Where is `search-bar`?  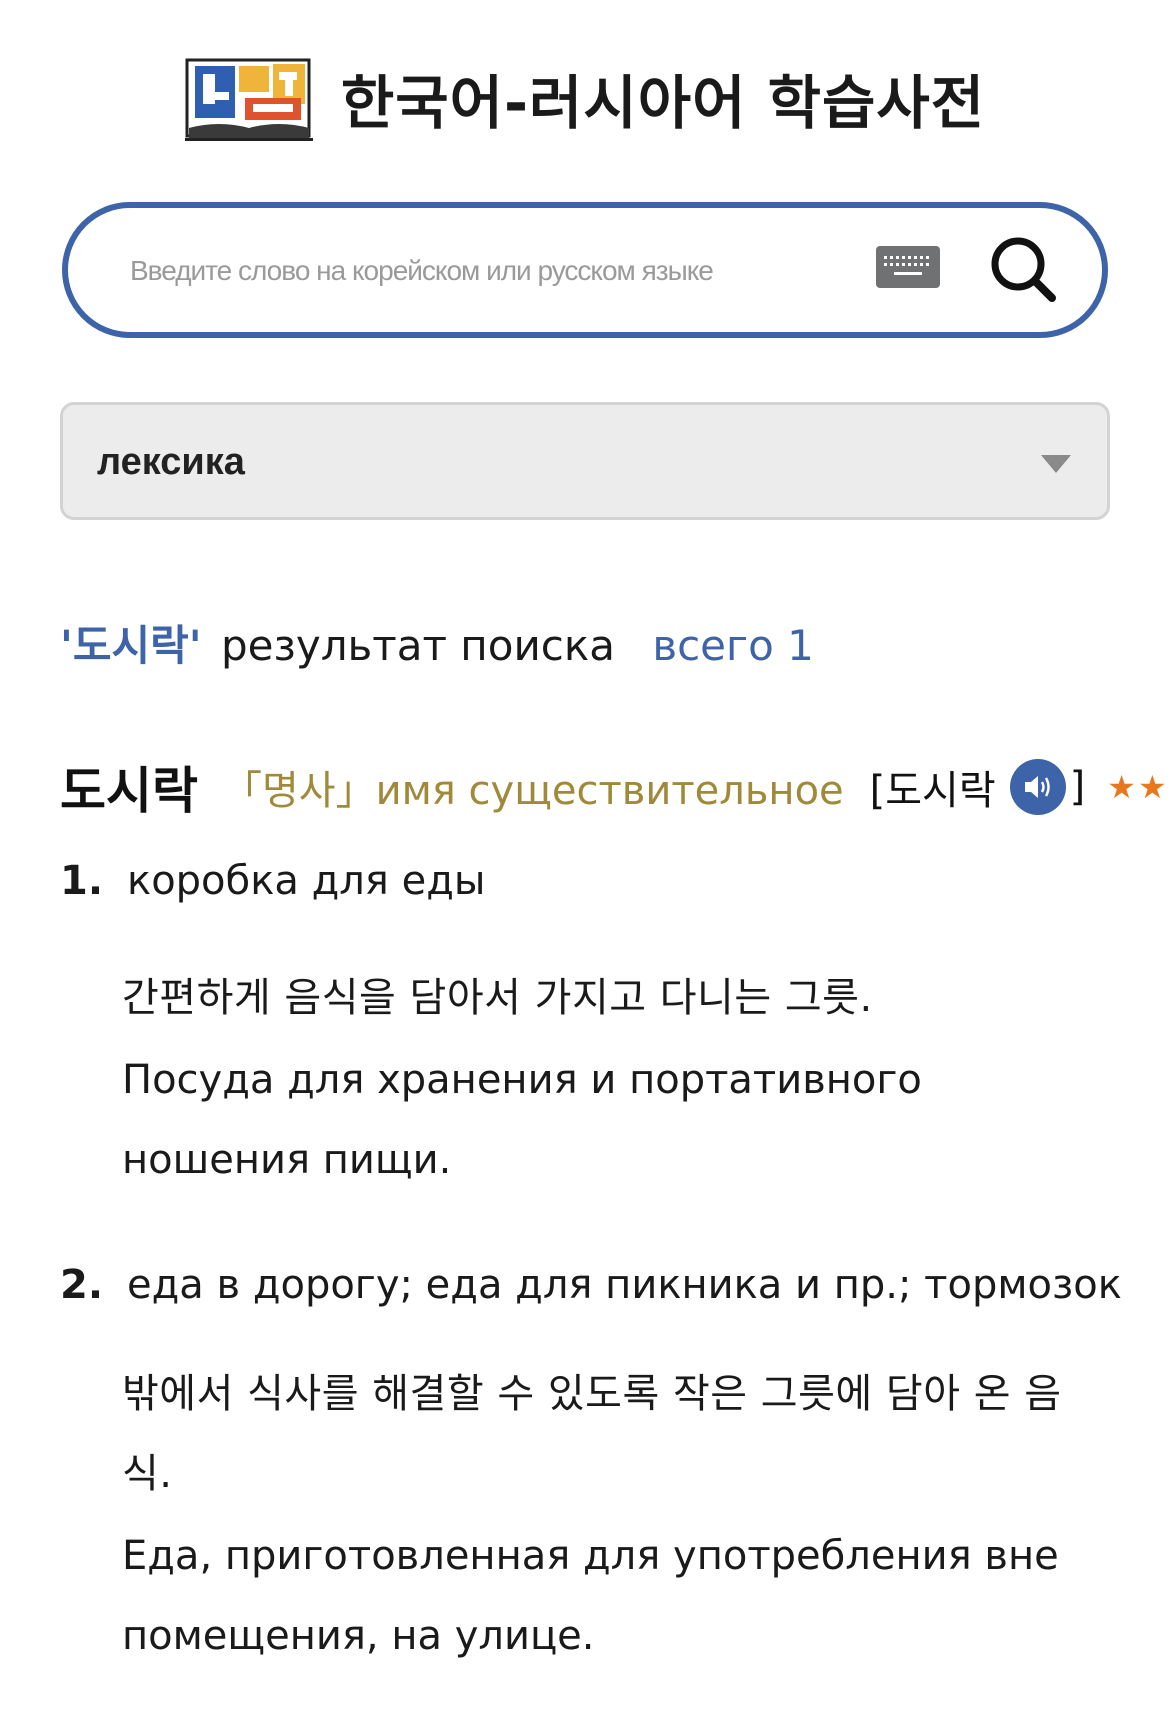
search-bar is located at coordinates (585, 270).